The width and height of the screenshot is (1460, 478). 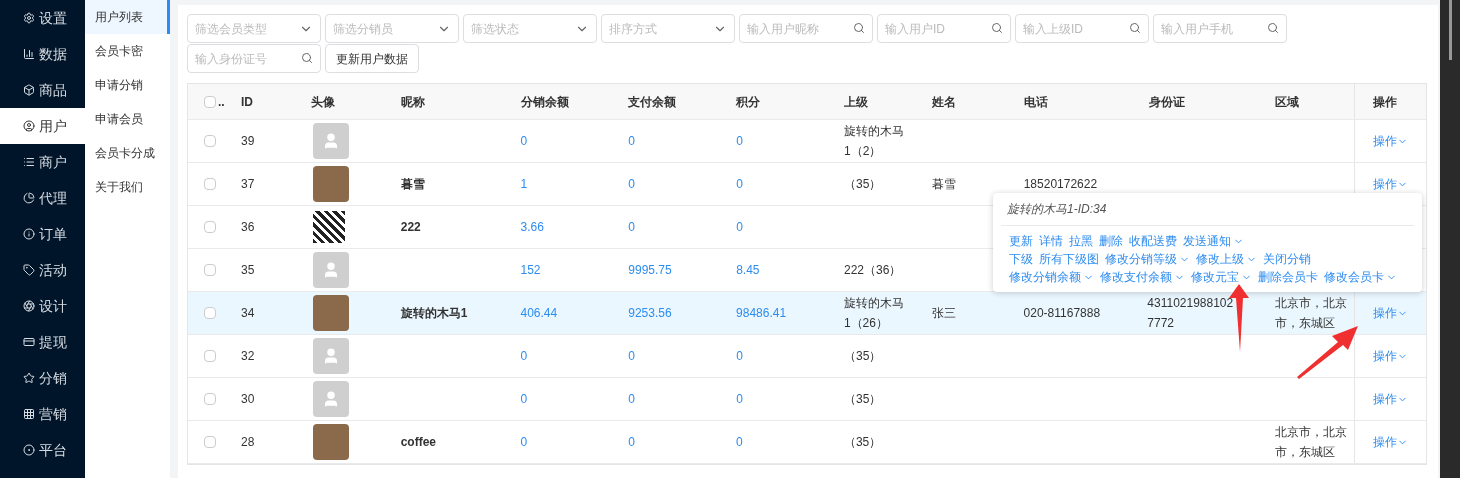 What do you see at coordinates (1360, 277) in the screenshot?
I see `popover-action-link: 修改会员卡` at bounding box center [1360, 277].